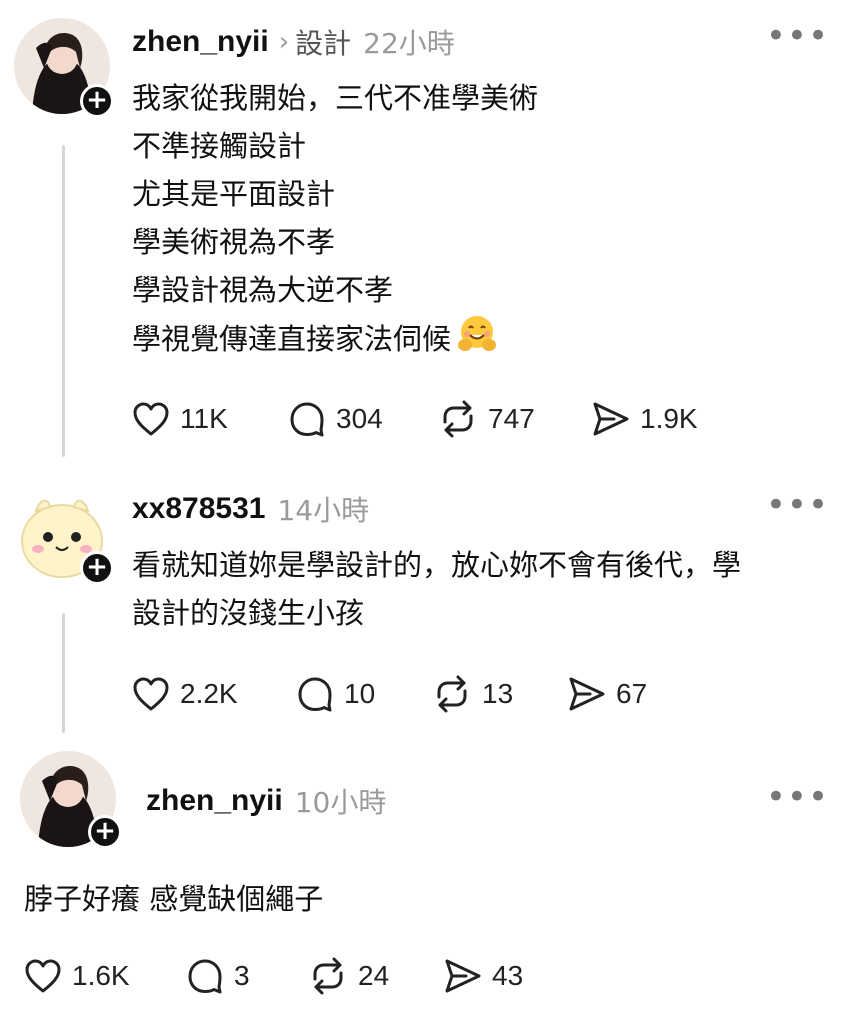 The height and width of the screenshot is (1024, 865). I want to click on post-header: xx878531 14小時, so click(250, 509).